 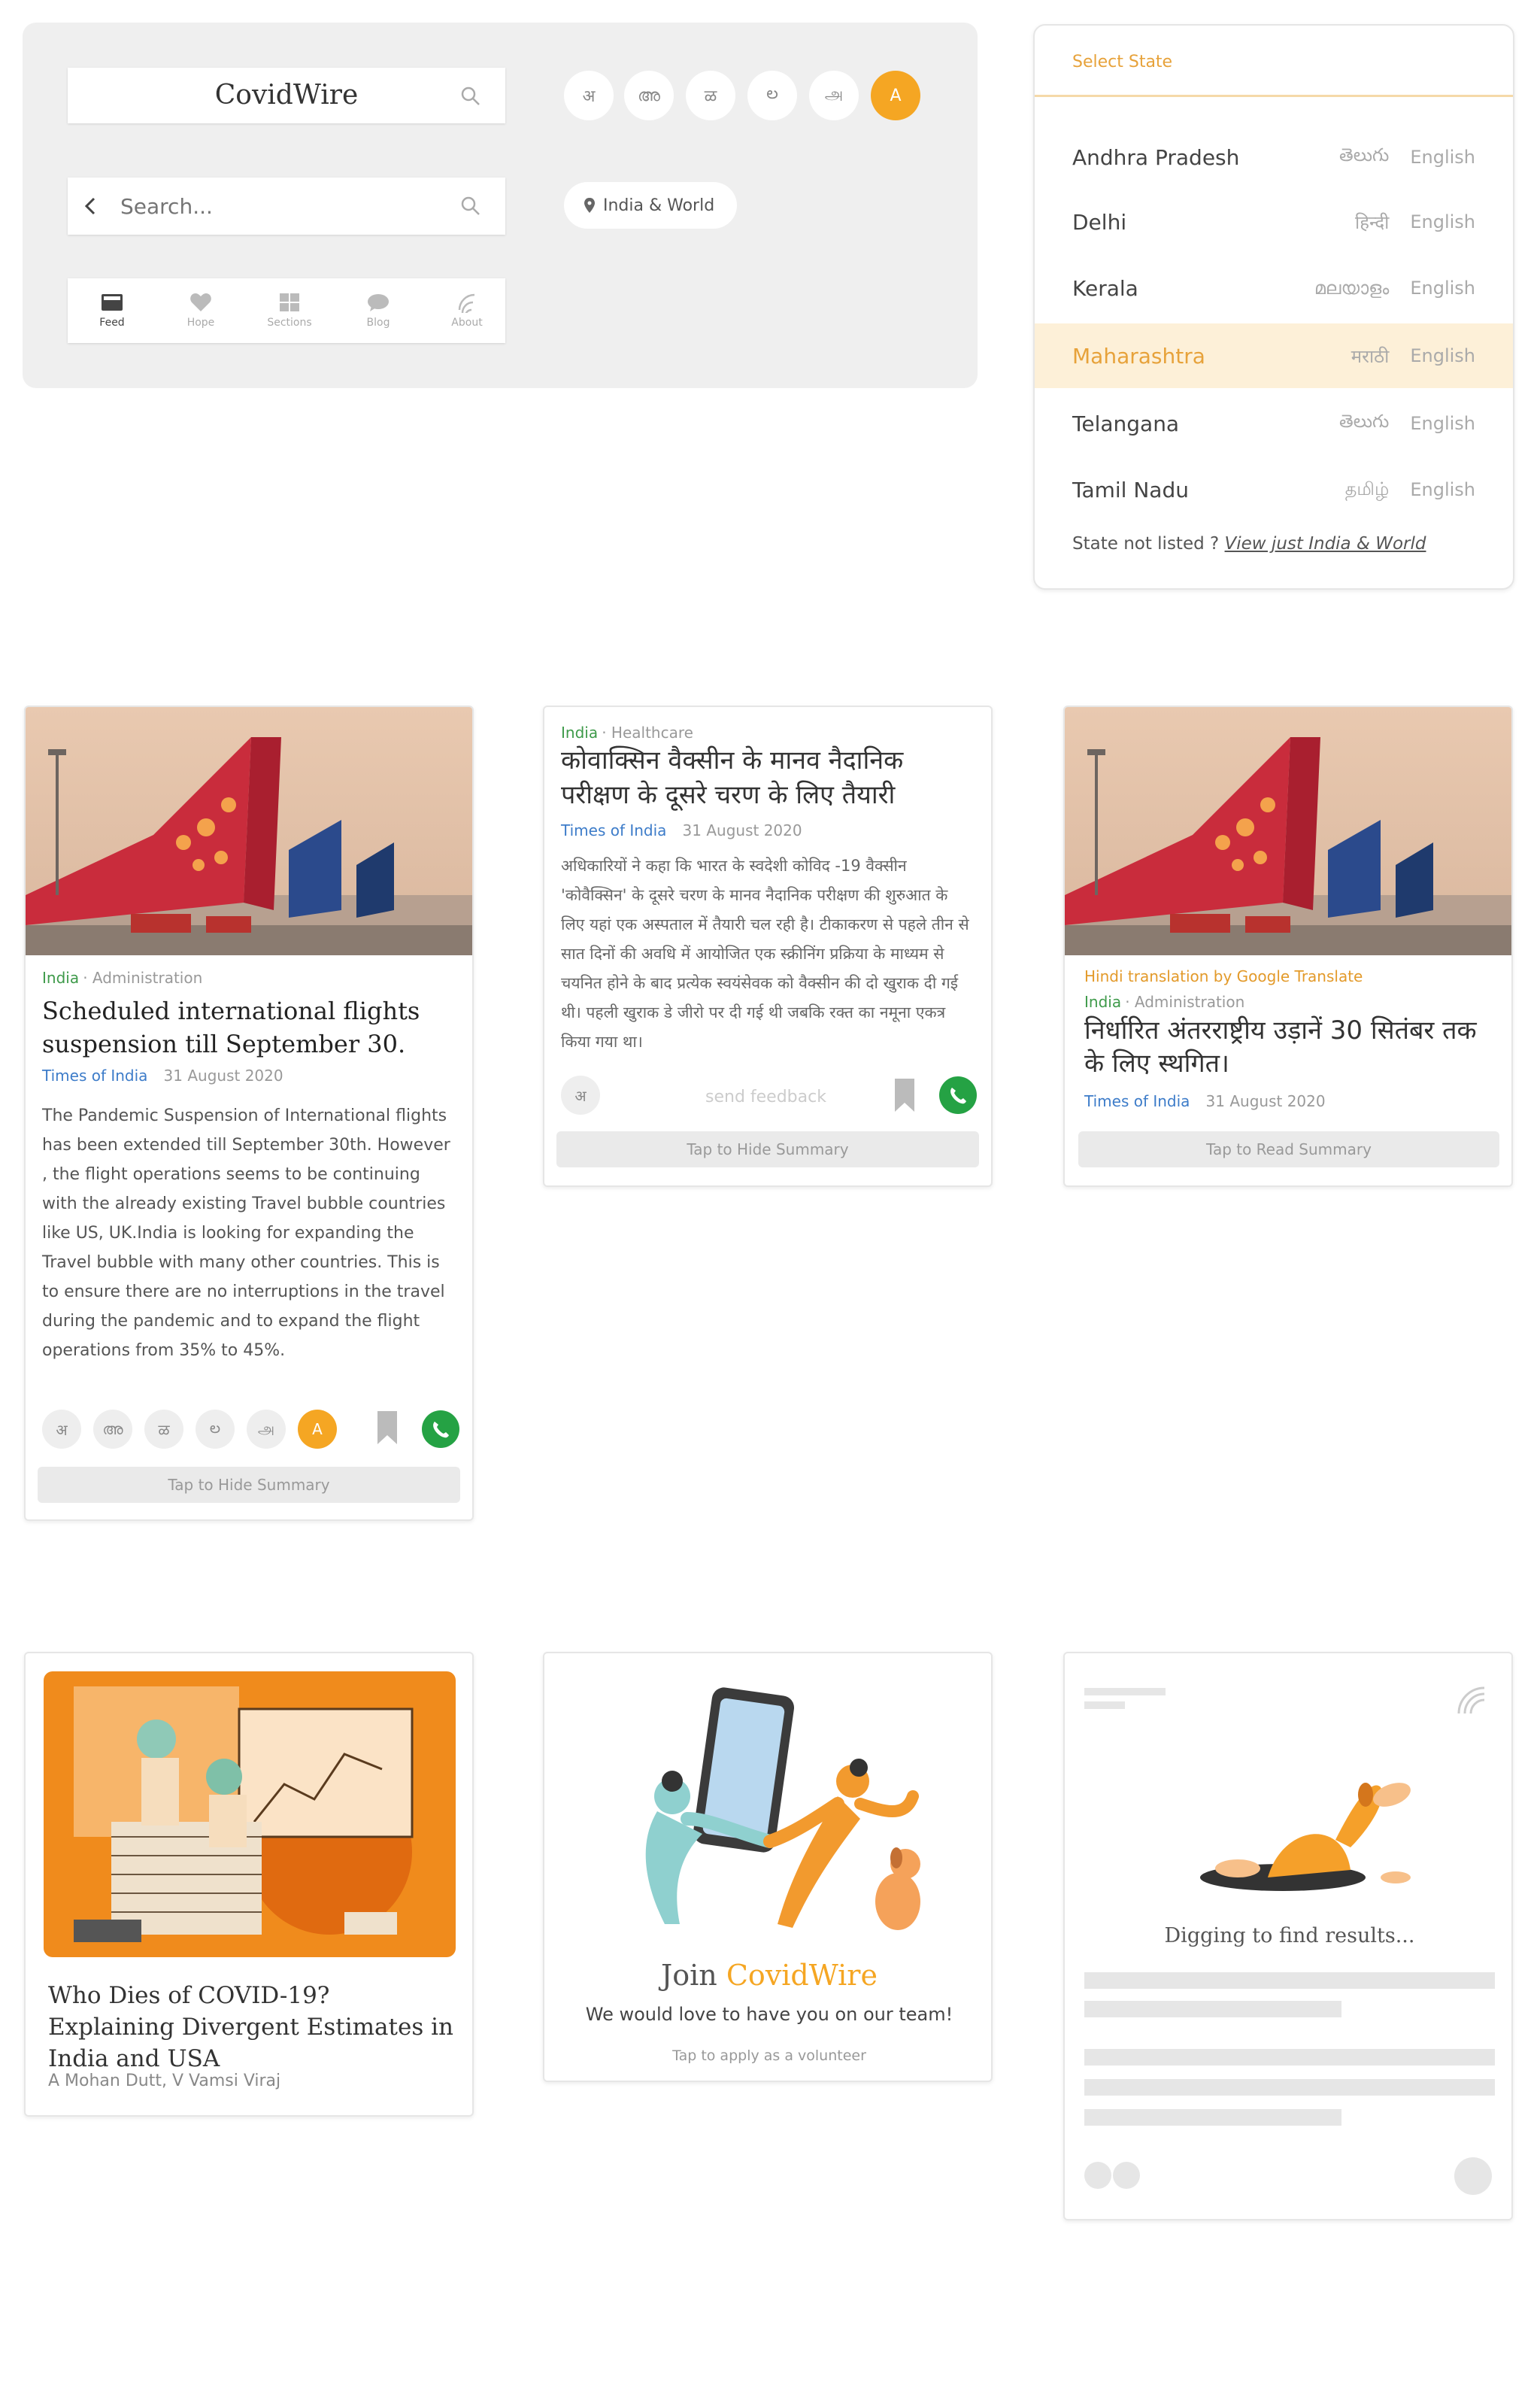 I want to click on chat-bubble-icon, so click(x=378, y=302).